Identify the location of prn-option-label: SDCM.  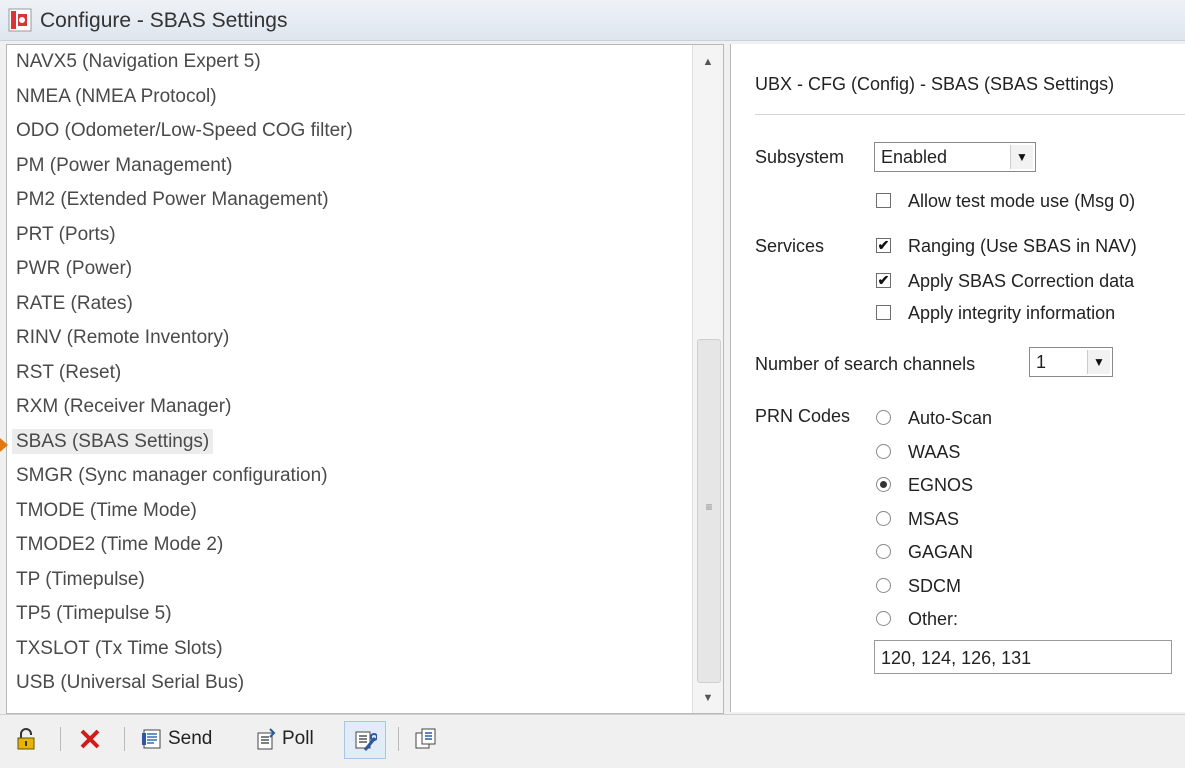
(934, 585).